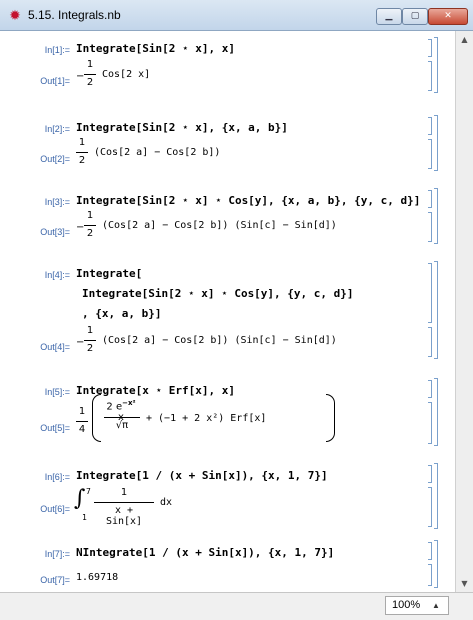 This screenshot has height=620, width=473. I want to click on open-paren, so click(96, 418).